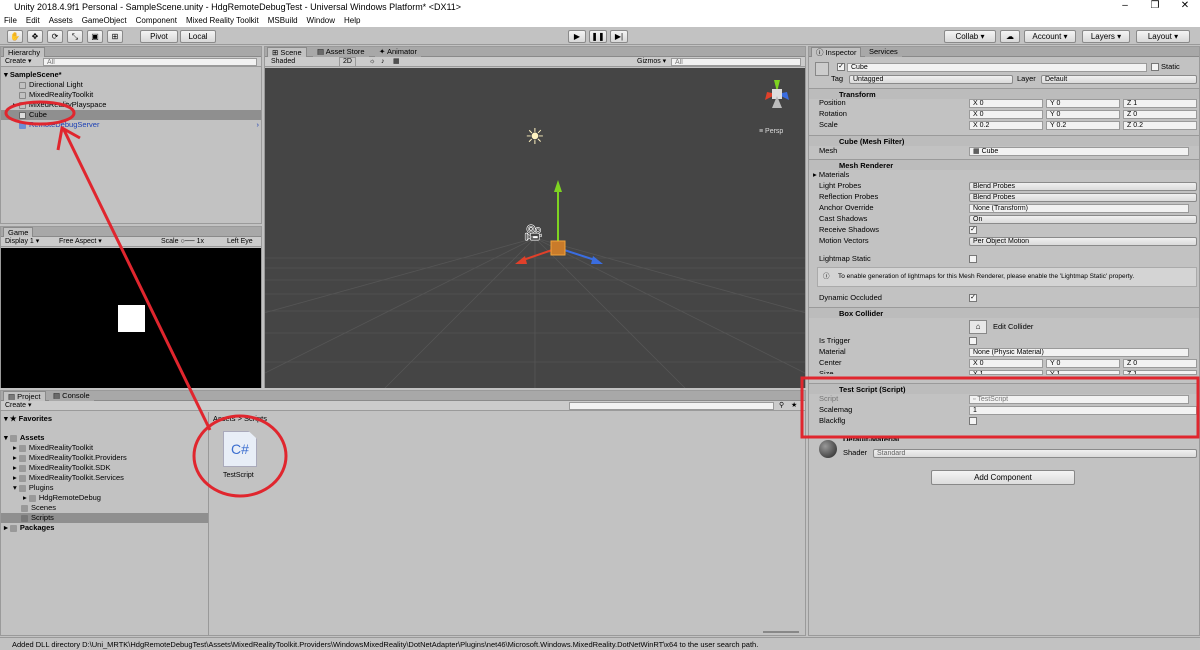 This screenshot has height=650, width=1200. I want to click on menu-edit: Edit, so click(33, 20).